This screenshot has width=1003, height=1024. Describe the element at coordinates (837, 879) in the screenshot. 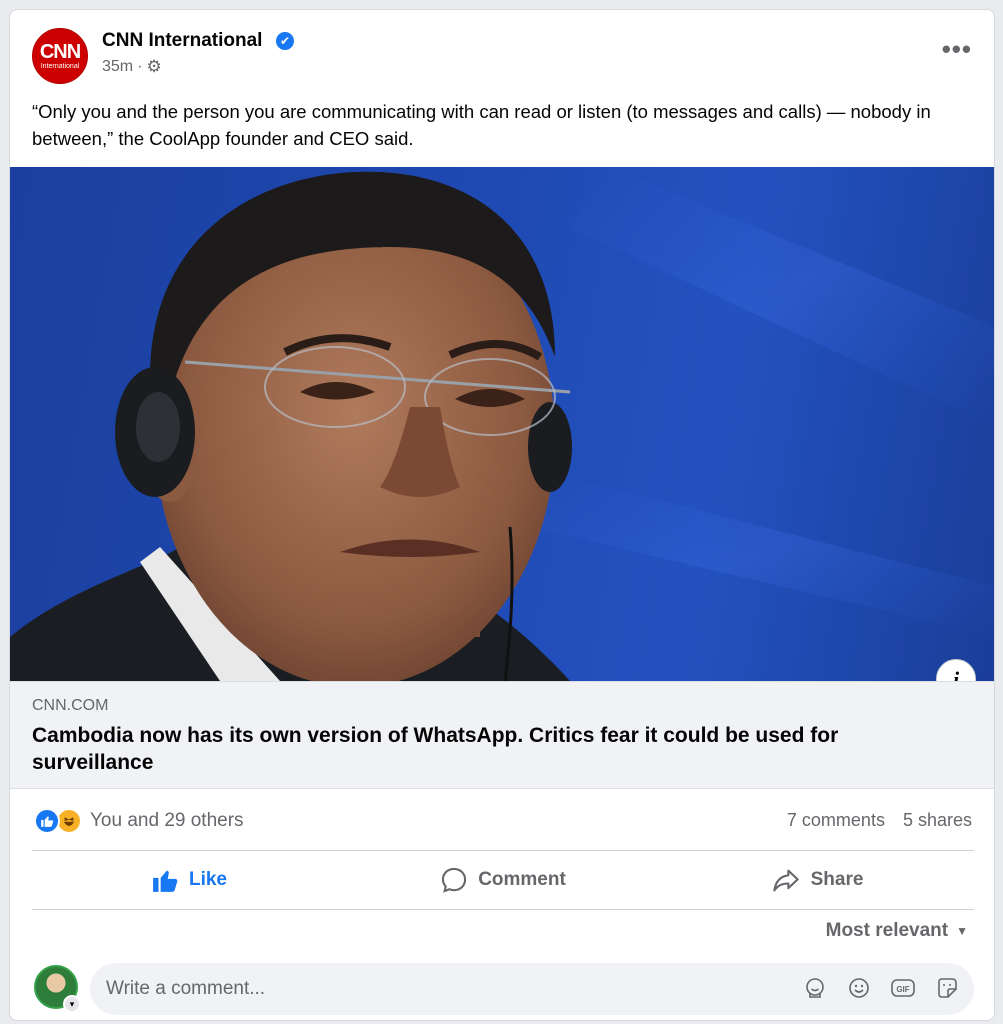

I see `share-label: Share` at that location.